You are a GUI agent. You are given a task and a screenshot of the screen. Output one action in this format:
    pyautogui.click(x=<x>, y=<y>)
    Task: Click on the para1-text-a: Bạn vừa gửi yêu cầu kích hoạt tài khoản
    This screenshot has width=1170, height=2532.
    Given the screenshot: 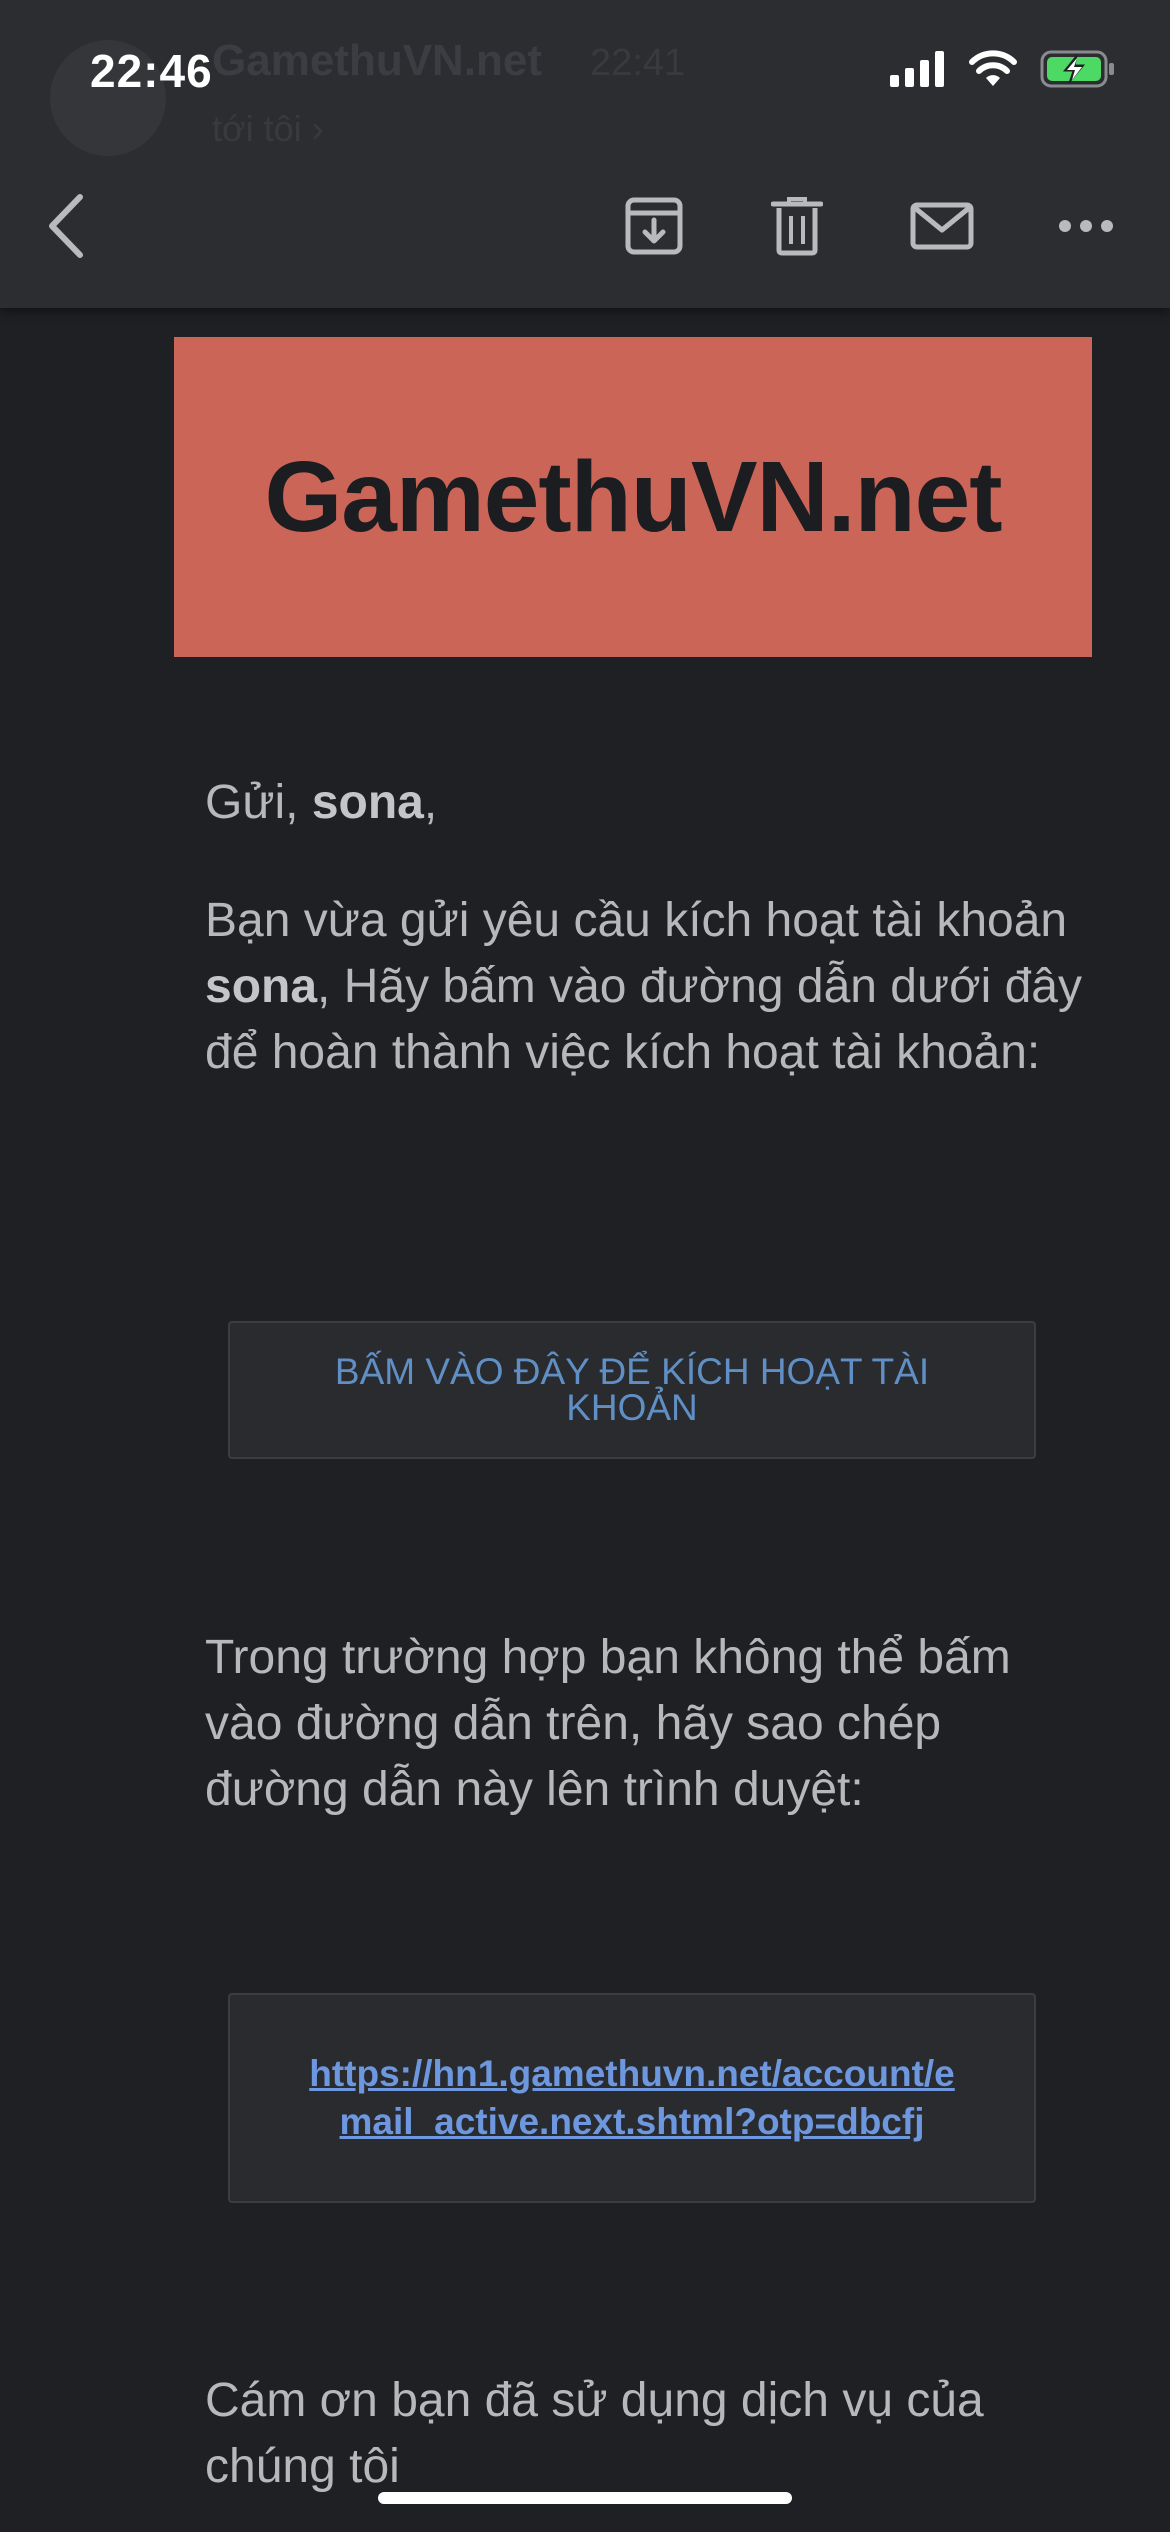 What is the action you would take?
    pyautogui.click(x=636, y=920)
    